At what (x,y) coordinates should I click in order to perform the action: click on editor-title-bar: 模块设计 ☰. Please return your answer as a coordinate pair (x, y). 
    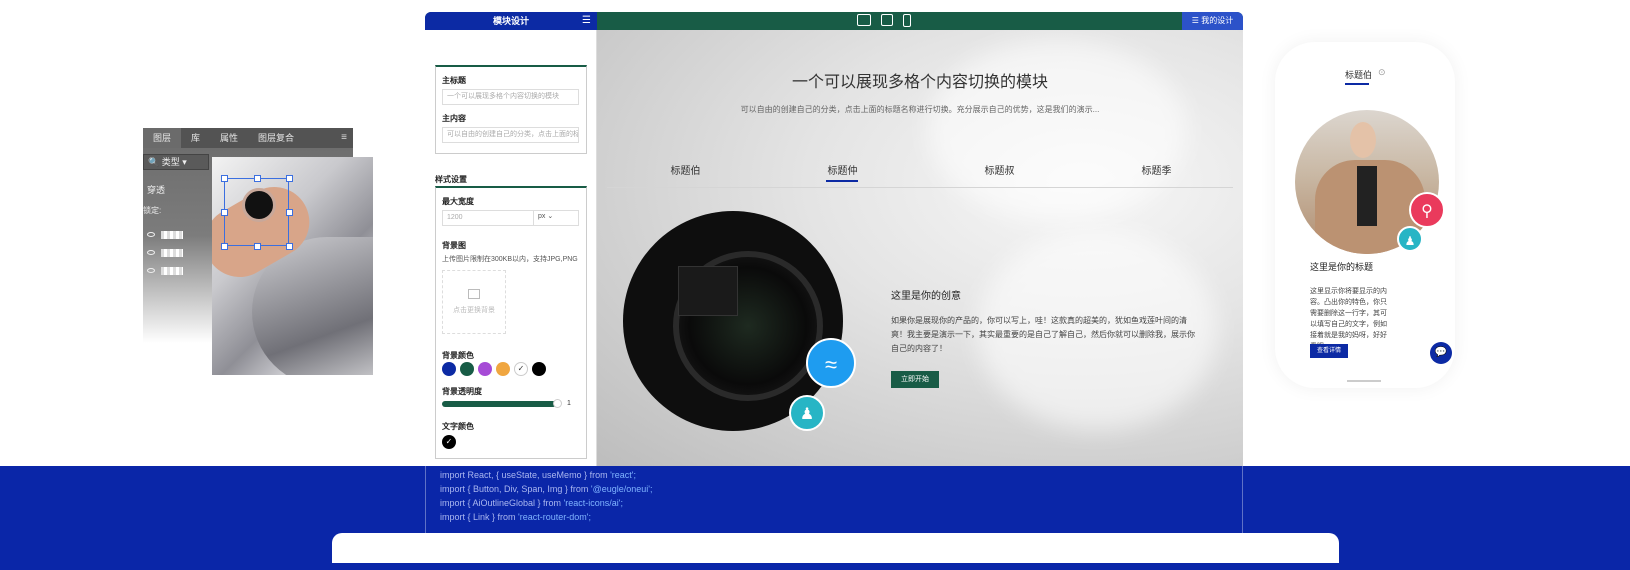
    Looking at the image, I should click on (511, 21).